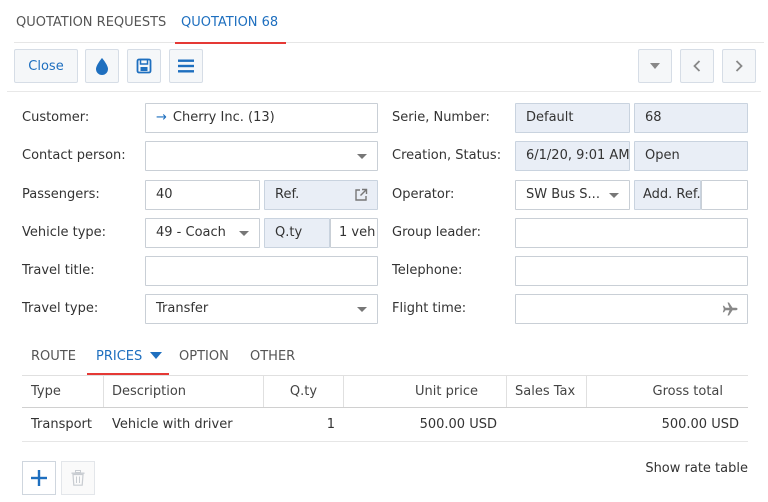  Describe the element at coordinates (261, 271) in the screenshot. I see `travel-title-input` at that location.